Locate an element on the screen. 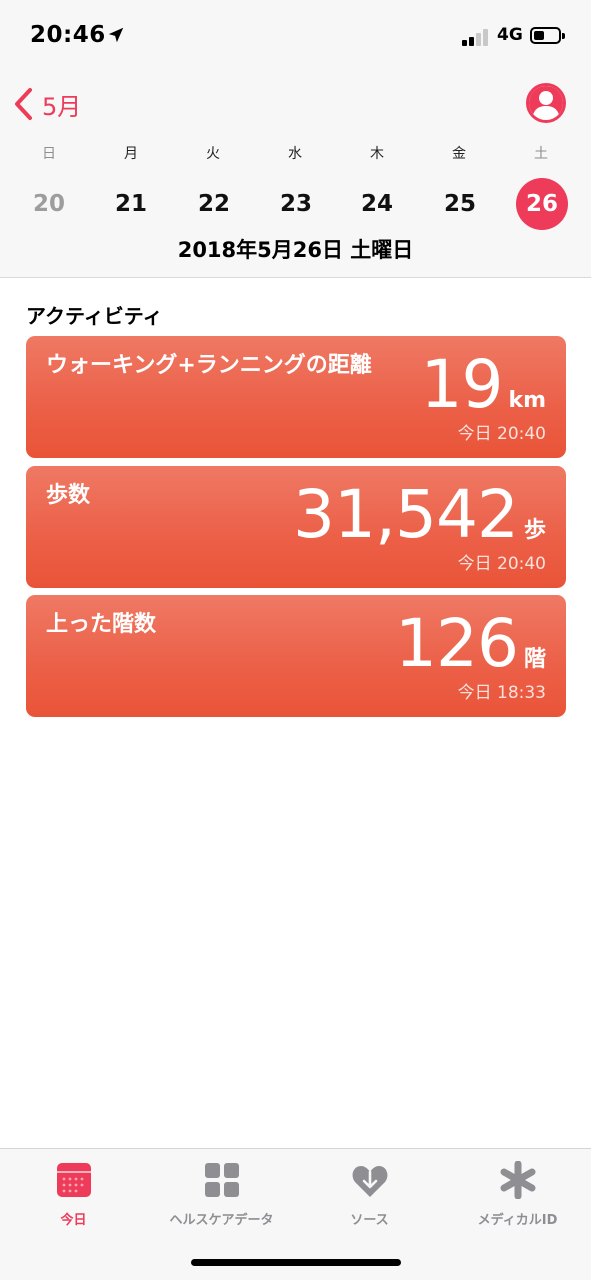  back-label: 5月 is located at coordinates (62, 106).